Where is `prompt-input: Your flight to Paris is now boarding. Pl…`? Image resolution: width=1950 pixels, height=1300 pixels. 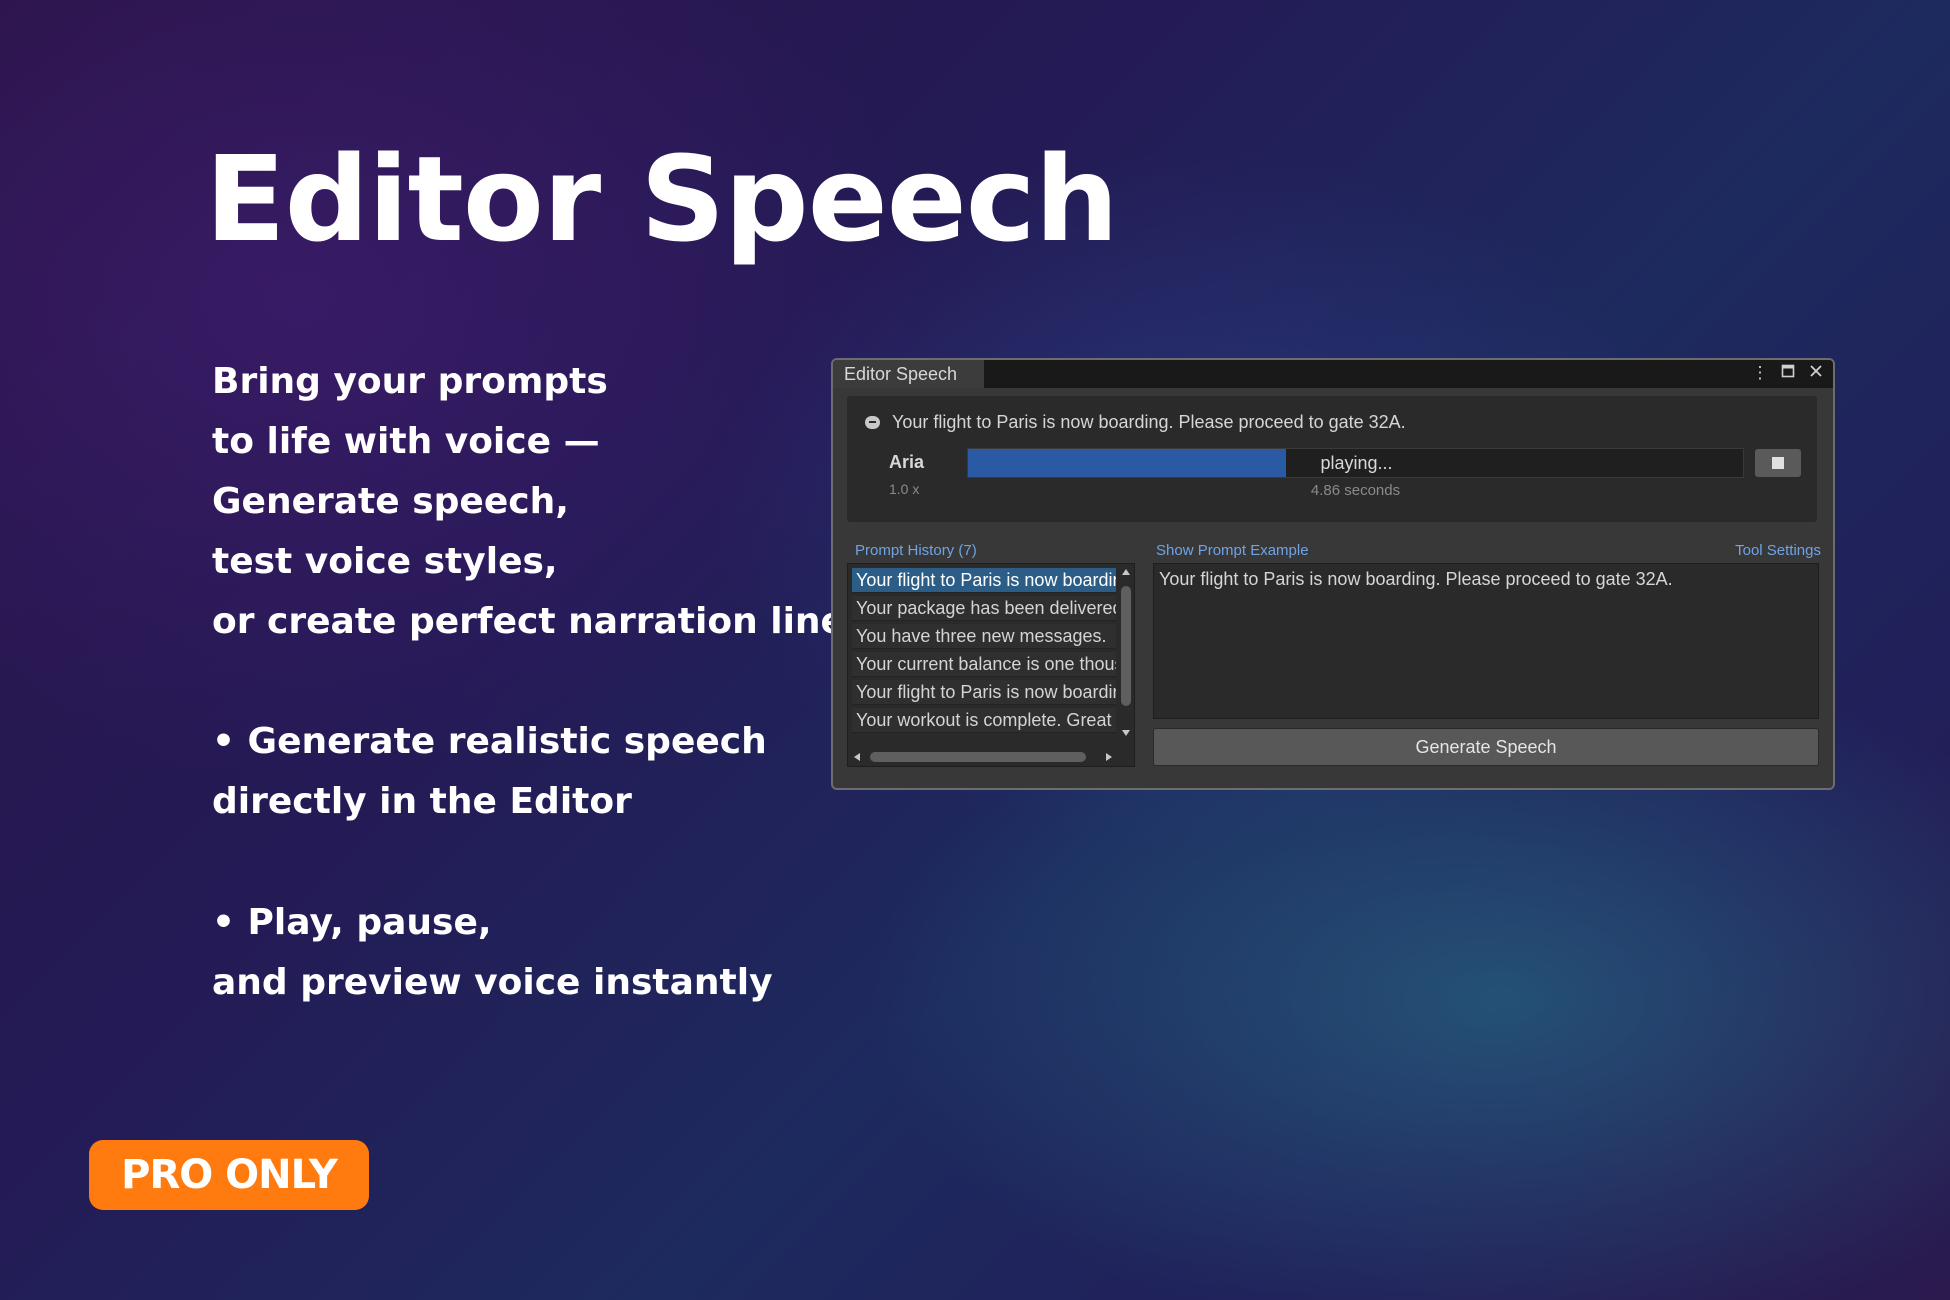
prompt-input: Your flight to Paris is now boarding. Pl… is located at coordinates (1486, 641).